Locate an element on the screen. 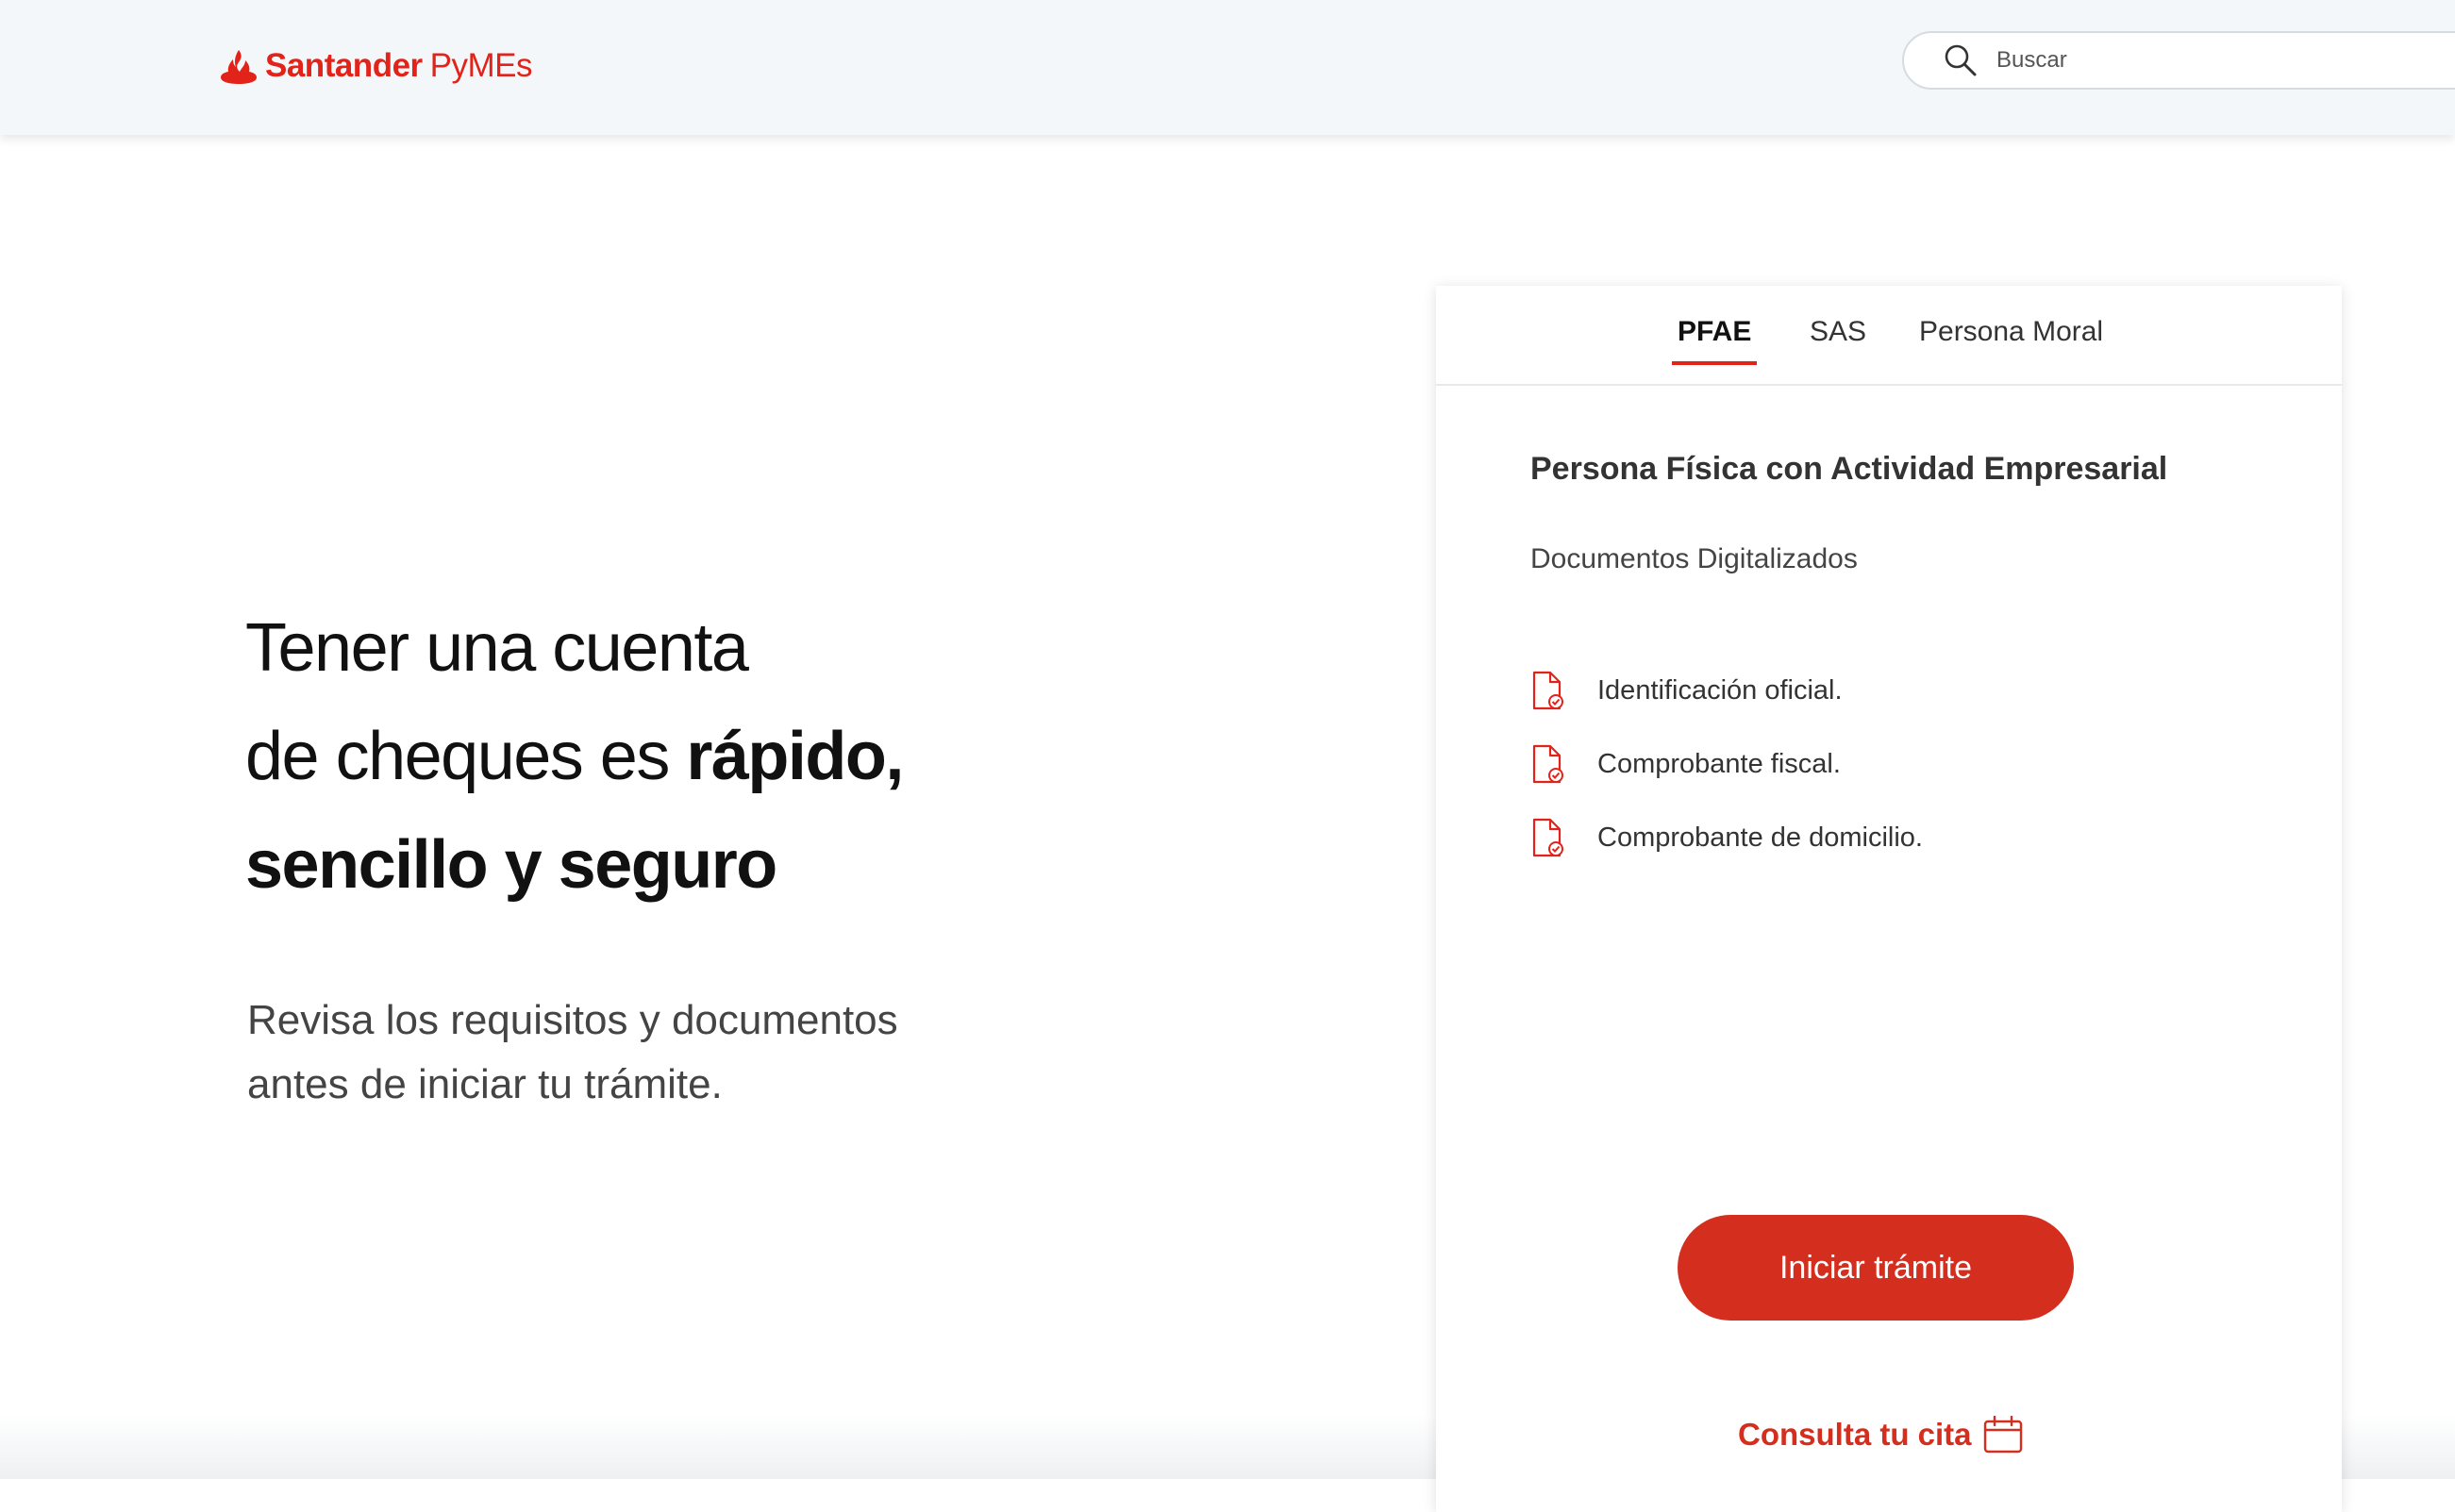 Image resolution: width=2455 pixels, height=1512 pixels. site-header: Santander PyMEs is located at coordinates (1227, 67).